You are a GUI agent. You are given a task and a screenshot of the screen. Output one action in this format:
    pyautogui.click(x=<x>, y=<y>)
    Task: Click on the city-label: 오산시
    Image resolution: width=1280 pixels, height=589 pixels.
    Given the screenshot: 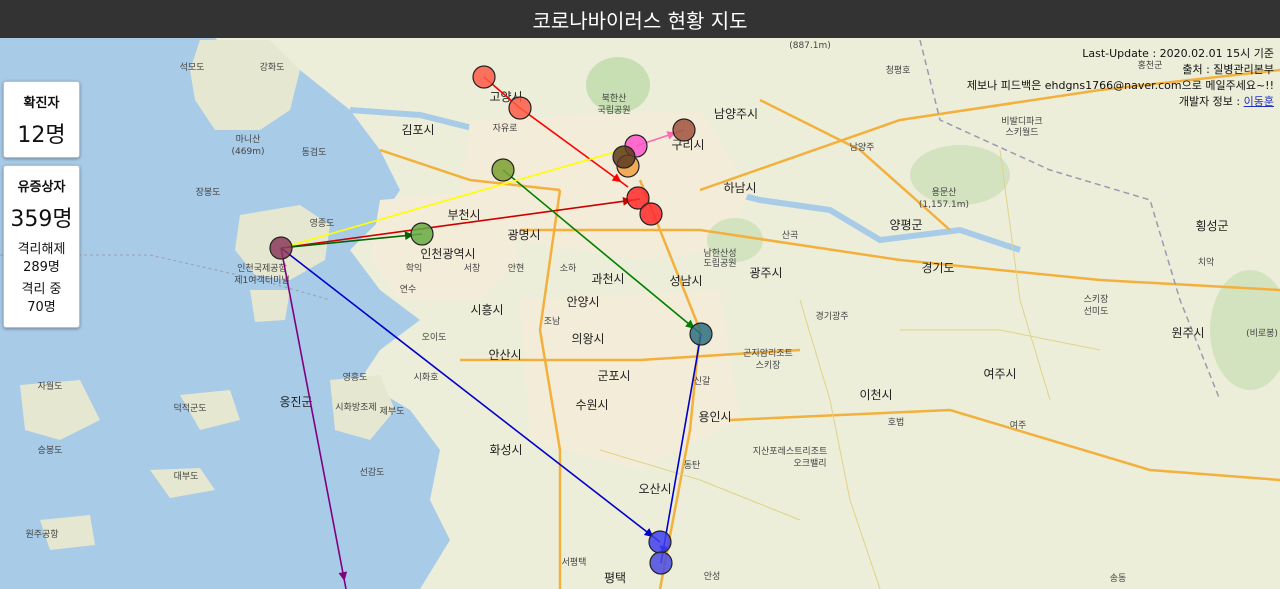 What is the action you would take?
    pyautogui.click(x=654, y=489)
    